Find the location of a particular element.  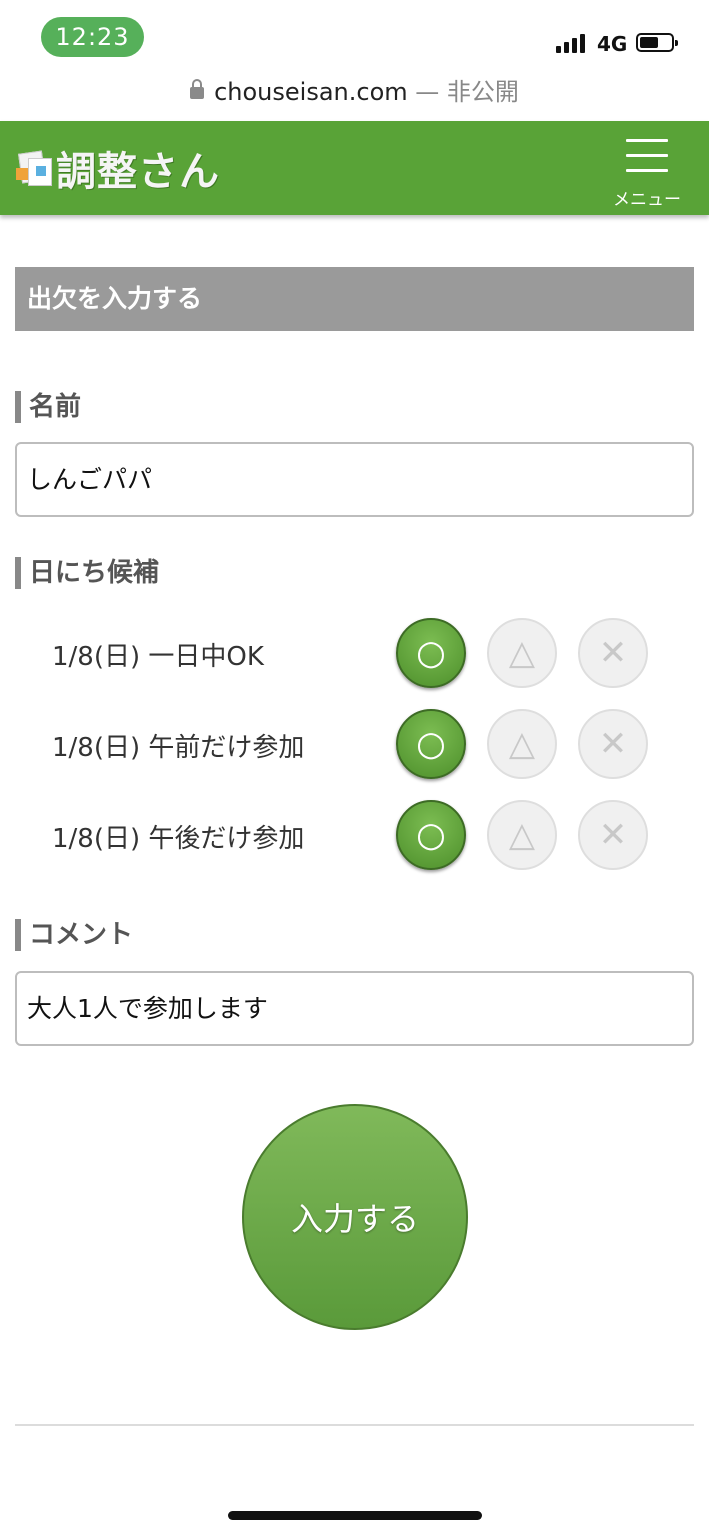

url-bar: chouseisan.com — 非公開 is located at coordinates (354, 92).